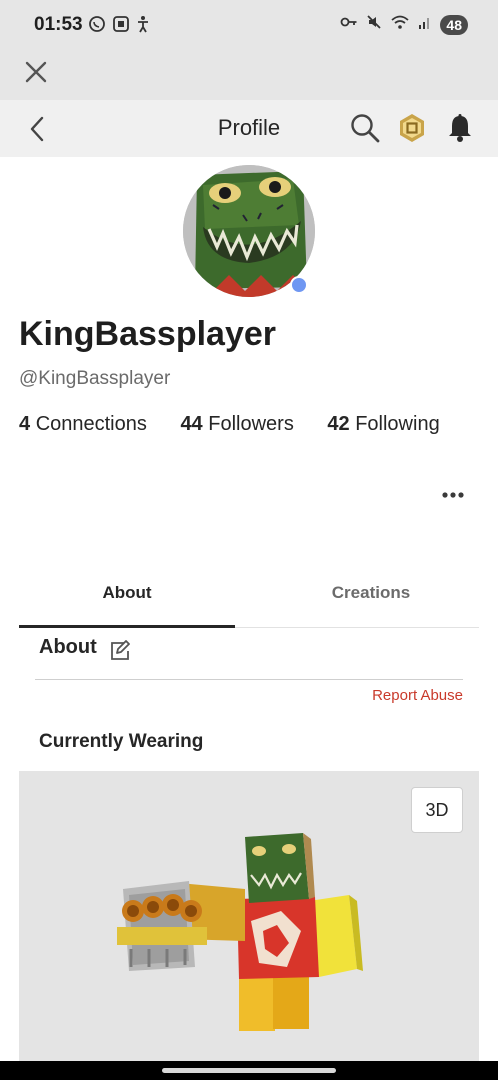  What do you see at coordinates (25, 424) in the screenshot?
I see `stat-count: 4` at bounding box center [25, 424].